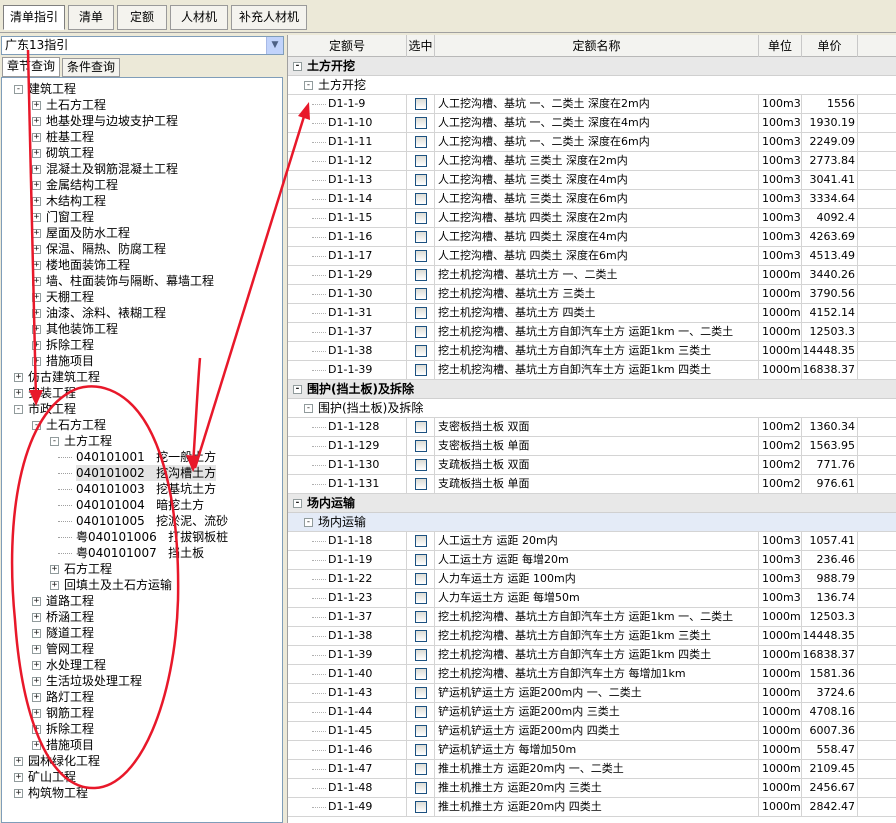 The height and width of the screenshot is (823, 896). I want to click on table-row: D1-1-131 支疏板挡土板 单面 100m2 976.61, so click(592, 484).